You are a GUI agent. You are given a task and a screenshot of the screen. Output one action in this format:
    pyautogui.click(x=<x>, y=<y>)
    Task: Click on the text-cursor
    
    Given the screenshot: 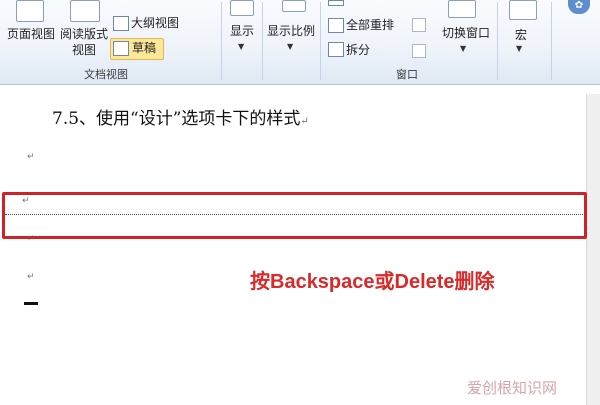 What is the action you would take?
    pyautogui.click(x=31, y=303)
    